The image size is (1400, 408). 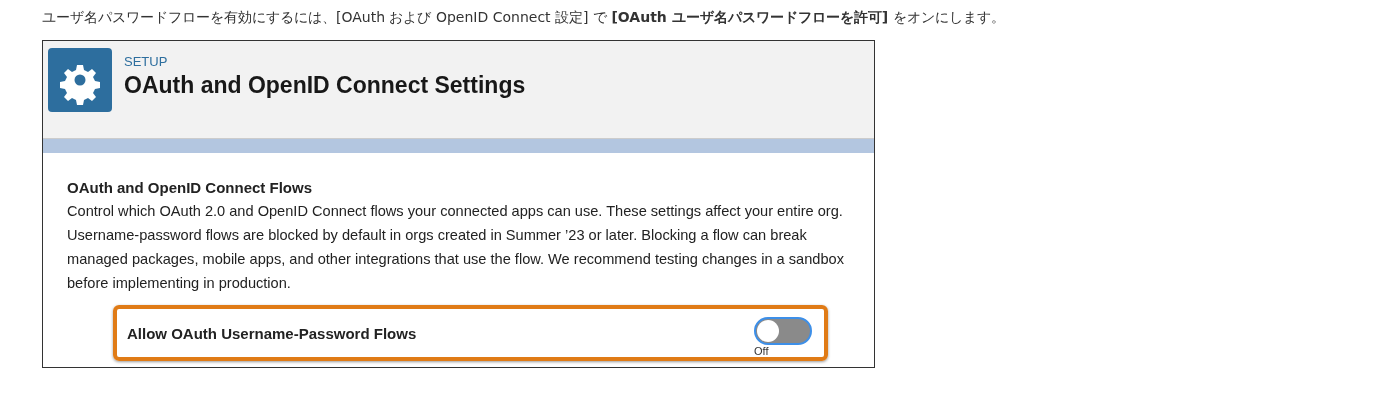 I want to click on breadcrumb-label: SETUP, so click(x=146, y=61).